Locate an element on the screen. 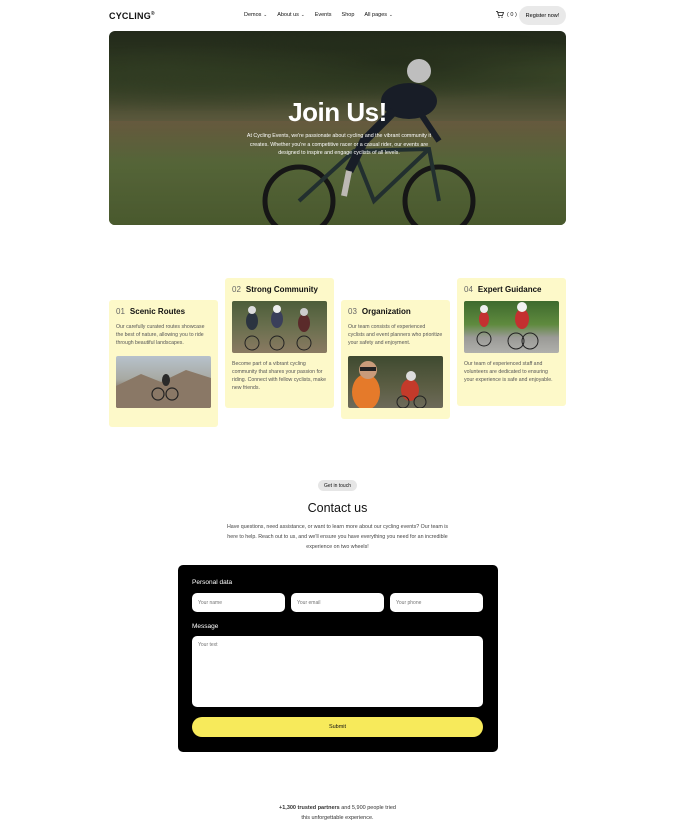 The height and width of the screenshot is (840, 675). message-textarea is located at coordinates (337, 671).